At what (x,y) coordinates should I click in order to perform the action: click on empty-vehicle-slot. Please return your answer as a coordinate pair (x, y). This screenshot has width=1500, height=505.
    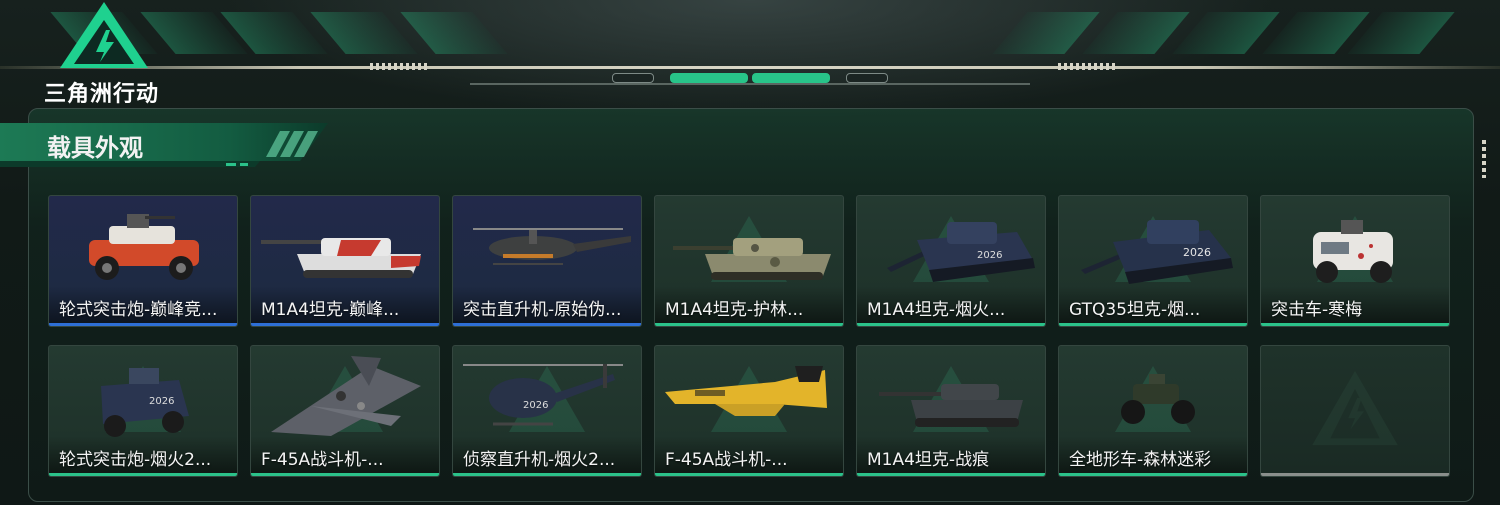
    Looking at the image, I should click on (1355, 411).